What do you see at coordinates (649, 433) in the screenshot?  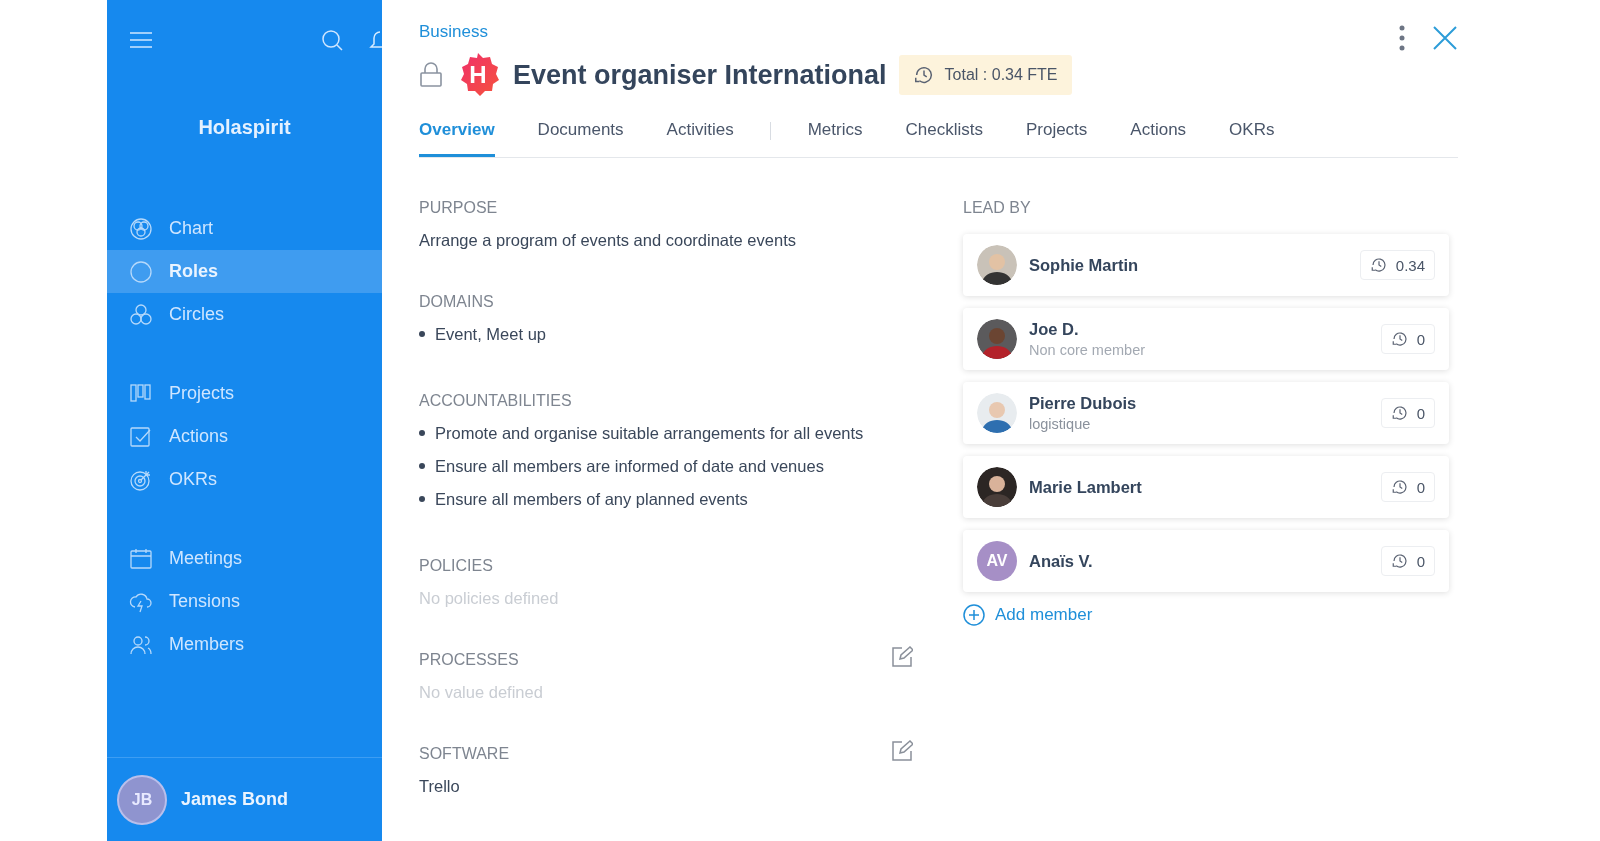 I see `list-item: Promote and organise suitable arrangements for all events` at bounding box center [649, 433].